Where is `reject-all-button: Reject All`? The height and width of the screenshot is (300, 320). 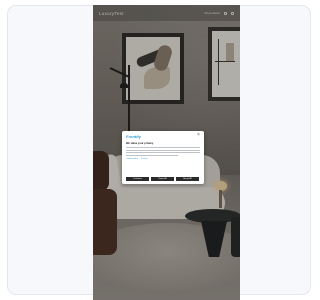 reject-all-button: Reject All is located at coordinates (162, 179).